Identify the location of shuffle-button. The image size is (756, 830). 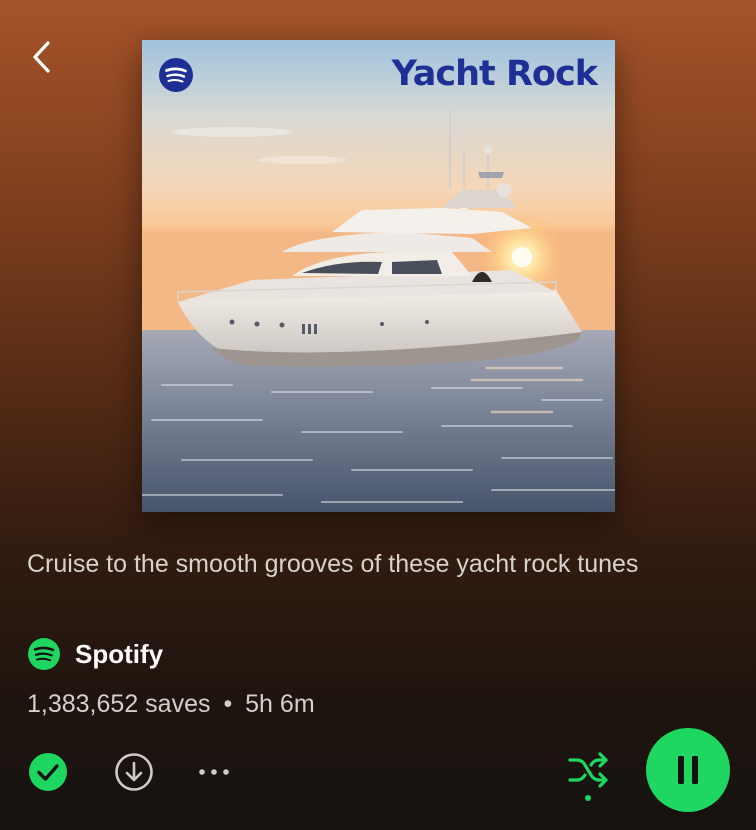
(589, 776).